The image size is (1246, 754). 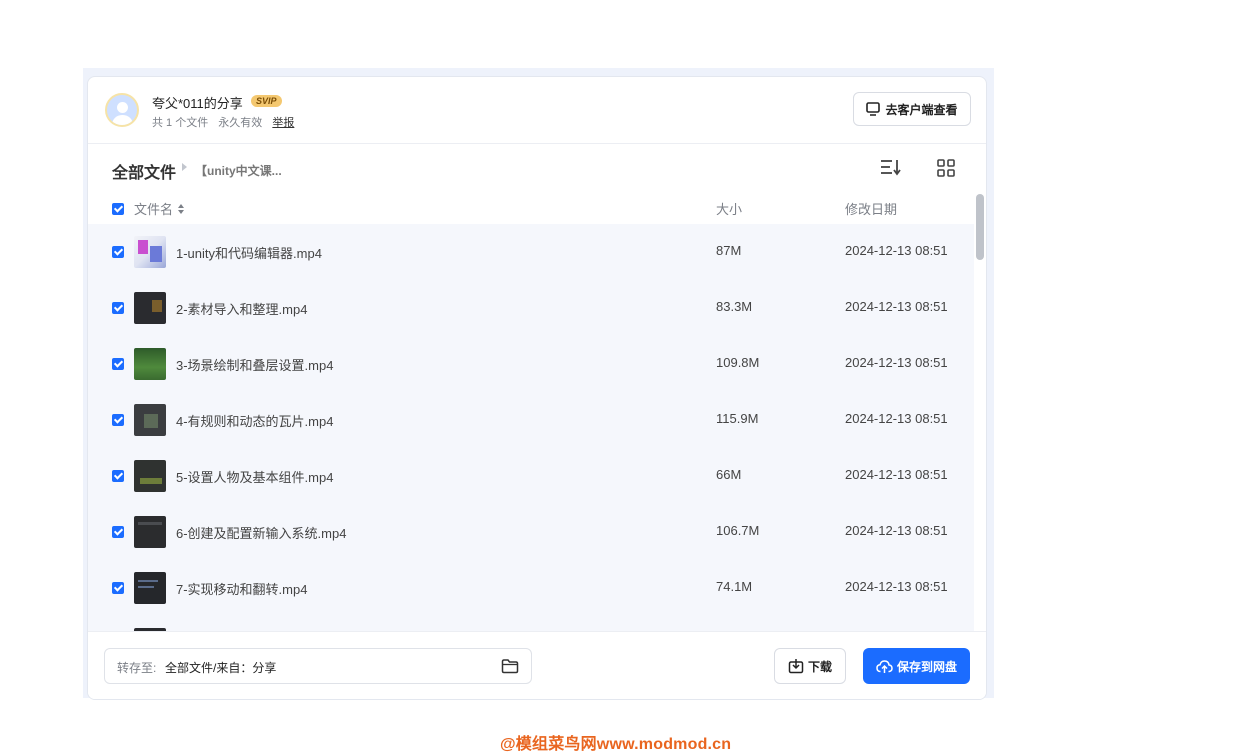 I want to click on file-size: 109.8M, so click(x=738, y=362).